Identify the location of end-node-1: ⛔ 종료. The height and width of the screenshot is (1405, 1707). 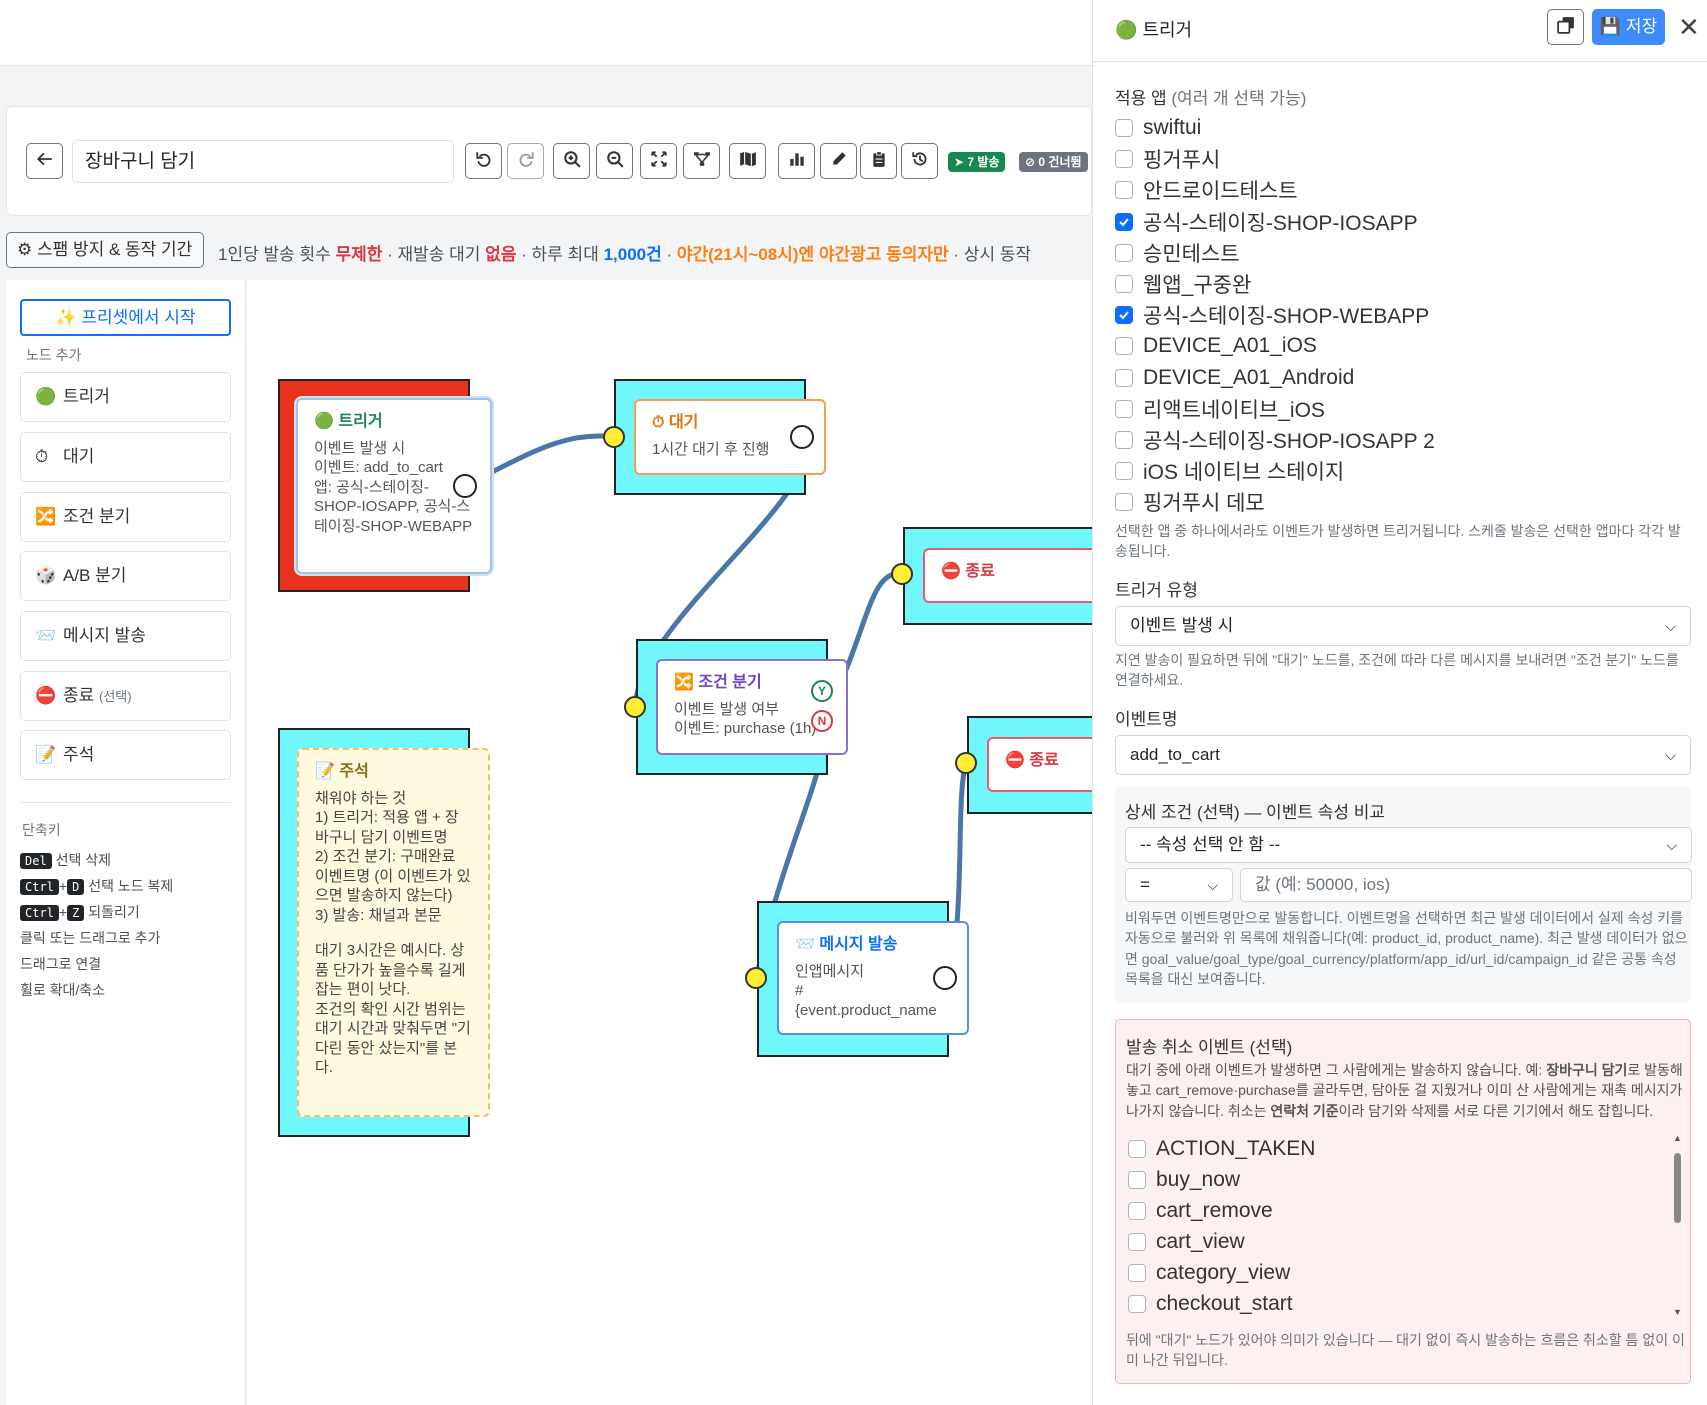
(1007, 575).